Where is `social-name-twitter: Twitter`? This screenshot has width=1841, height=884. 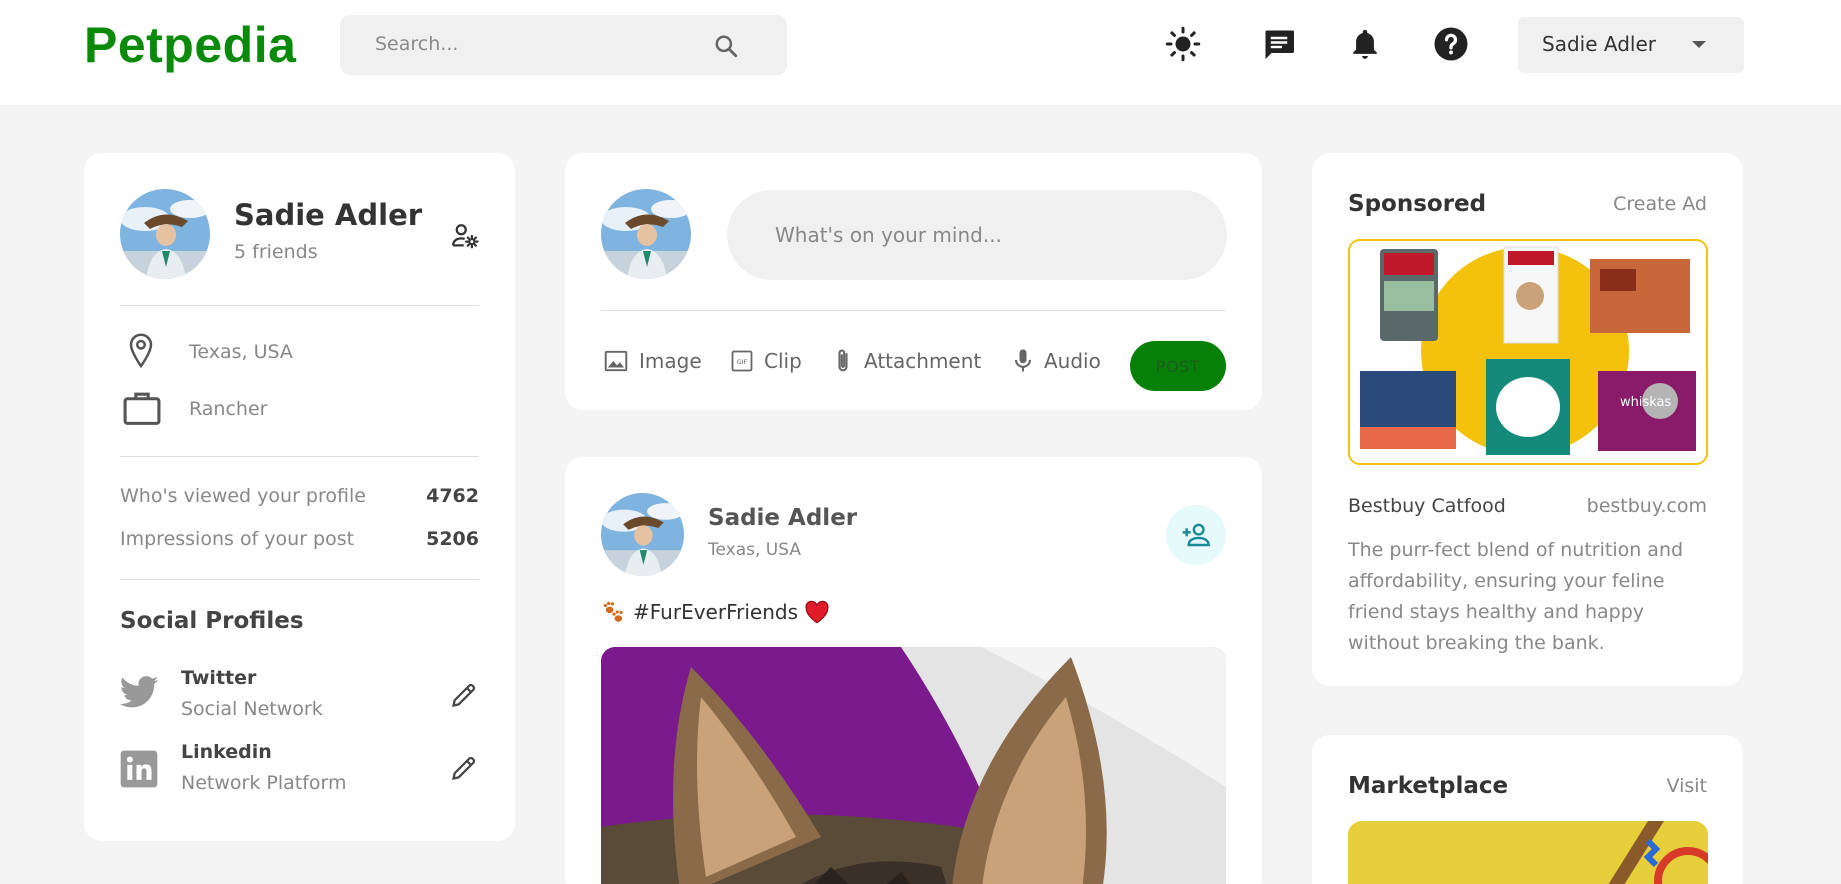 social-name-twitter: Twitter is located at coordinates (218, 678).